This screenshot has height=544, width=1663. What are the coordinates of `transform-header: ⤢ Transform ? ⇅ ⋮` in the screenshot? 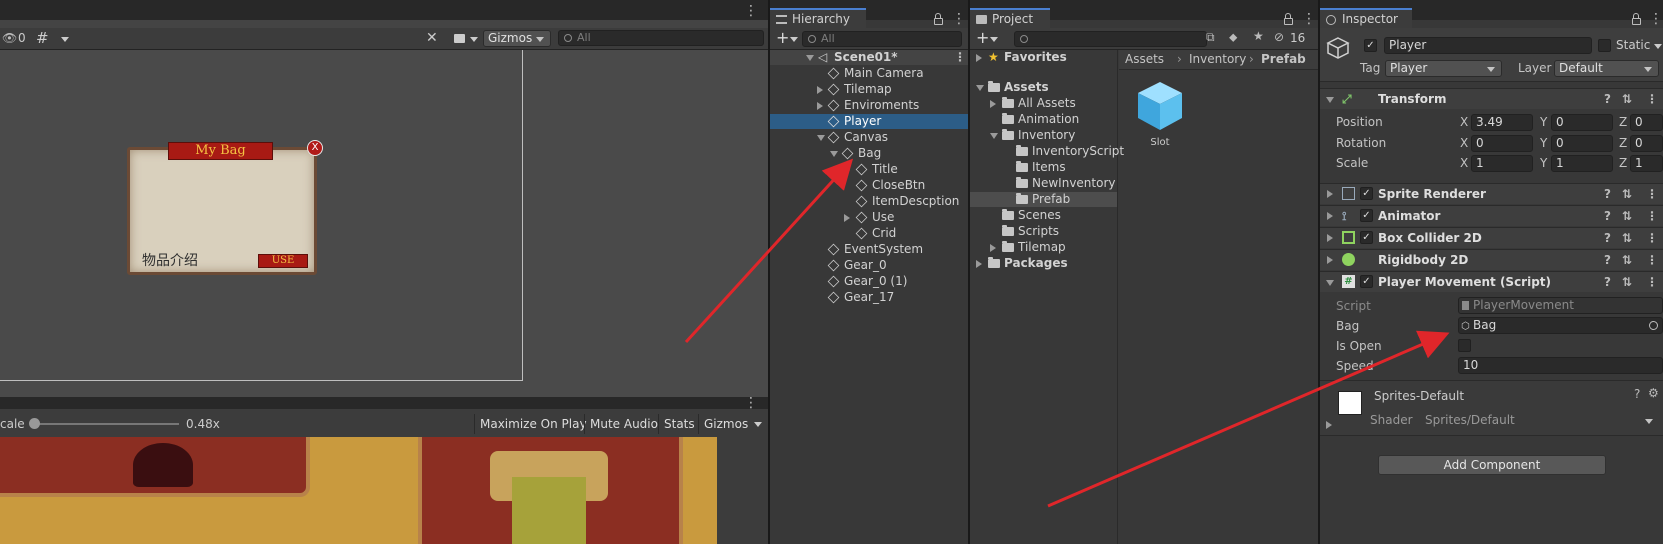 It's located at (1491, 98).